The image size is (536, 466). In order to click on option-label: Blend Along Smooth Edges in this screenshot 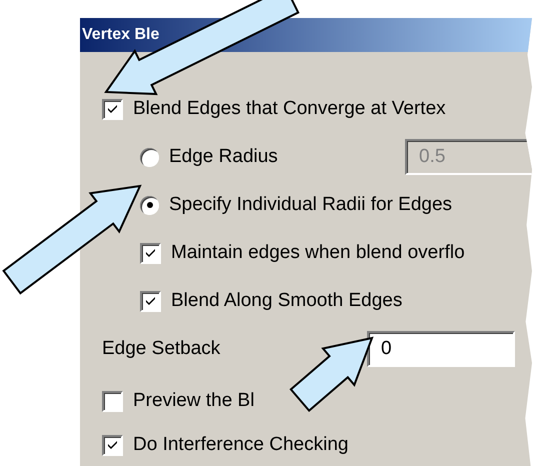, I will do `click(286, 301)`.